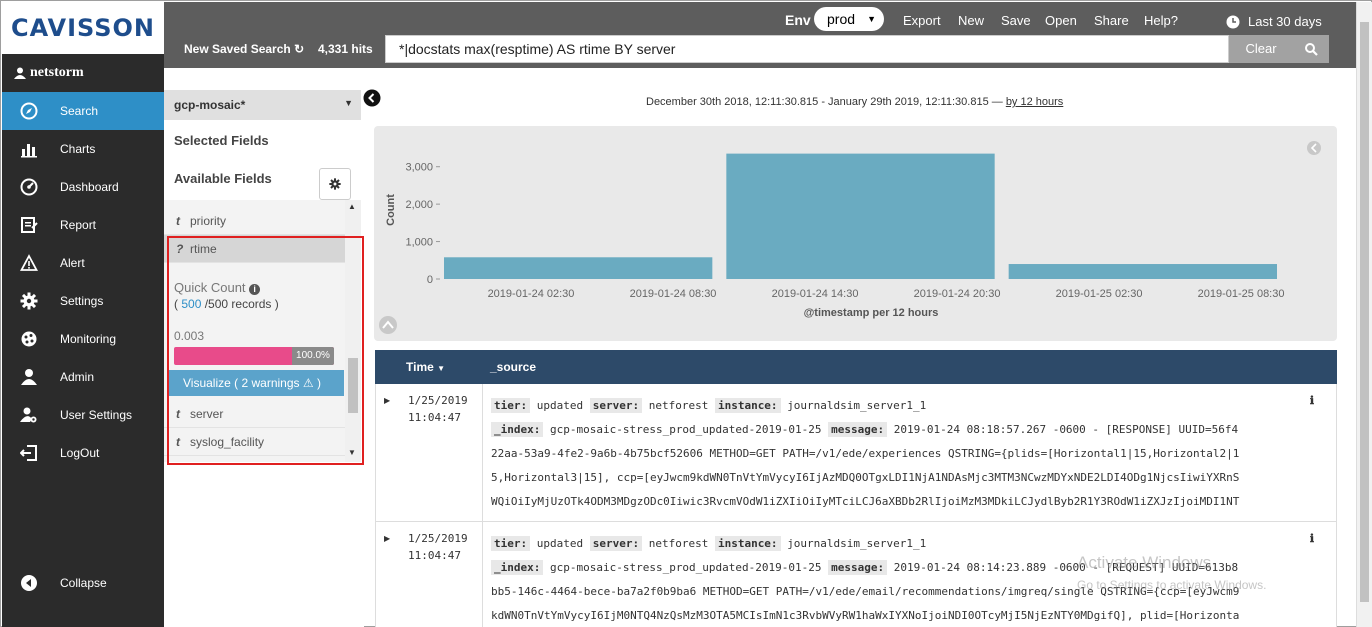 The image size is (1372, 627). I want to click on export-link: Export, so click(922, 20).